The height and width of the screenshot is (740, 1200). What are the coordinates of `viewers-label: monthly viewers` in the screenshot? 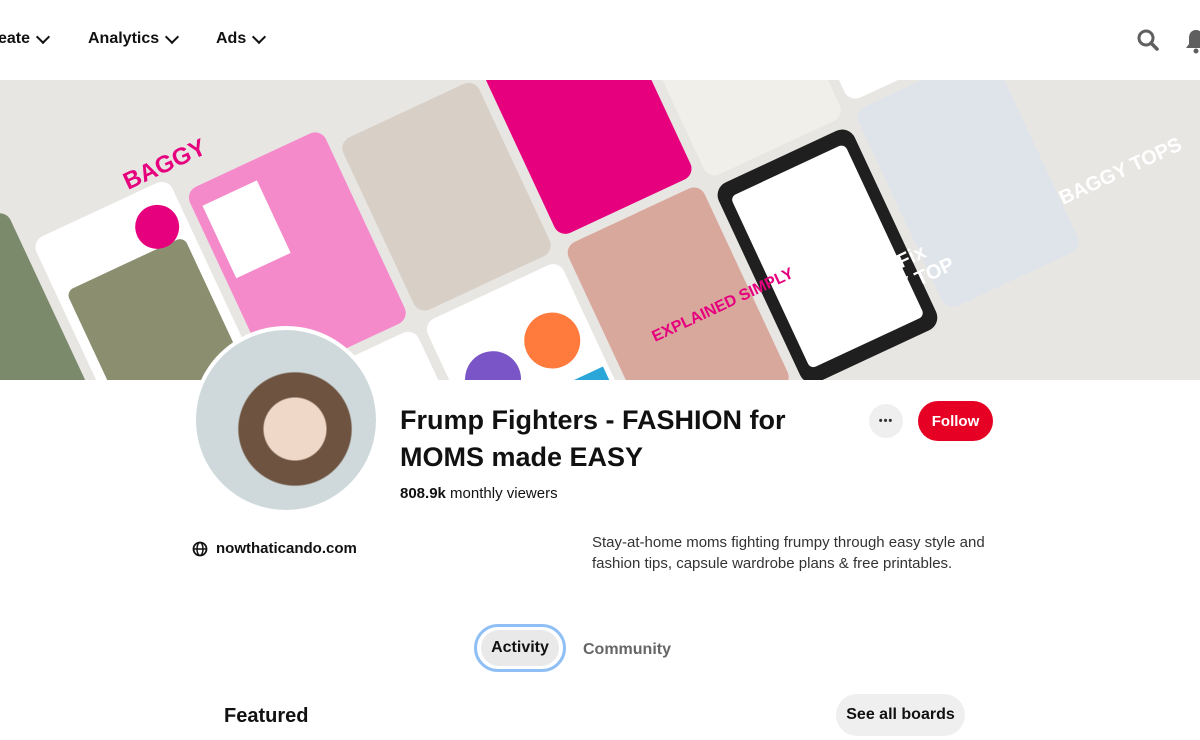 It's located at (501, 493).